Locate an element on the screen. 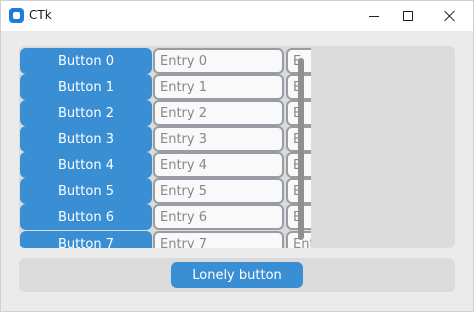 This screenshot has width=474, height=312. row-entry-5: Entry 5 is located at coordinates (218, 191).